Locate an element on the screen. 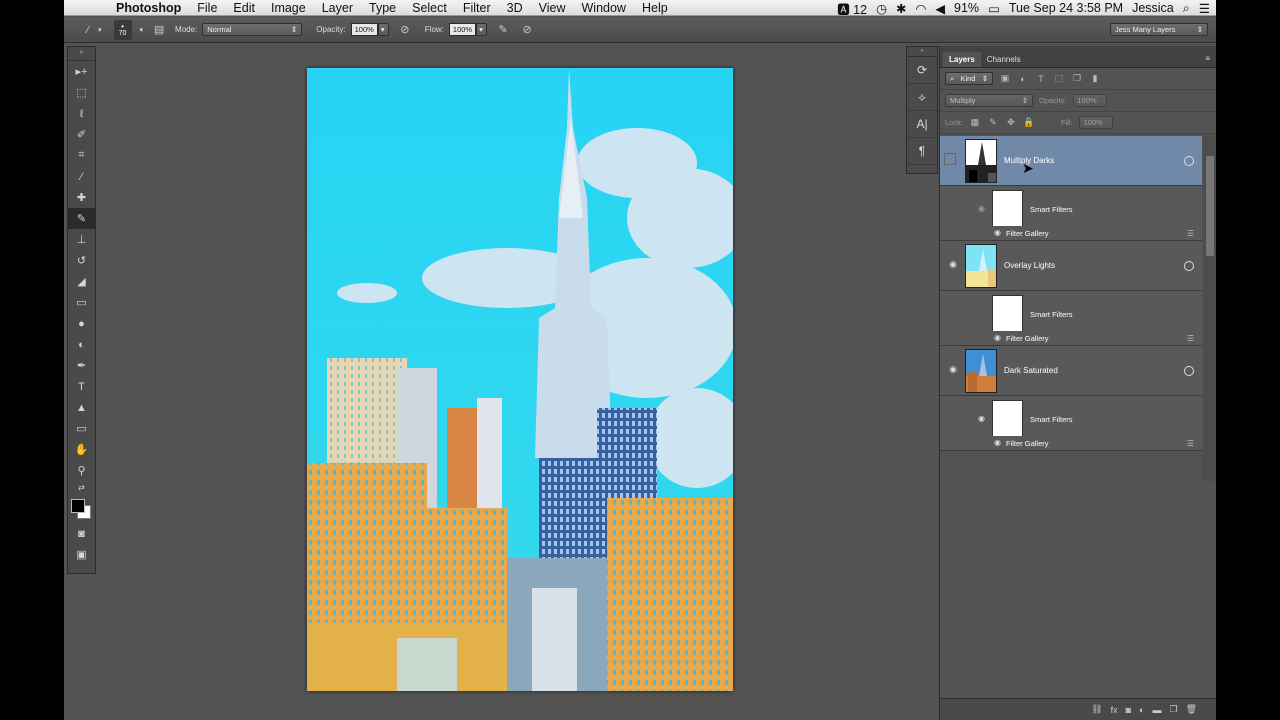 This screenshot has height=720, width=1280. lock-transparent-icon: ▦ is located at coordinates (975, 123).